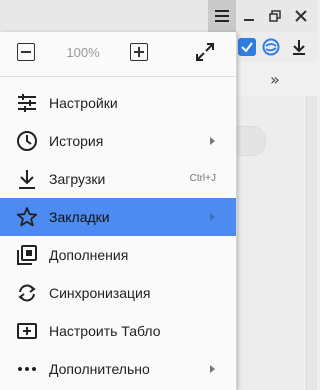 The image size is (320, 390). I want to click on menu-item-sync: Синхронизация, so click(118, 293).